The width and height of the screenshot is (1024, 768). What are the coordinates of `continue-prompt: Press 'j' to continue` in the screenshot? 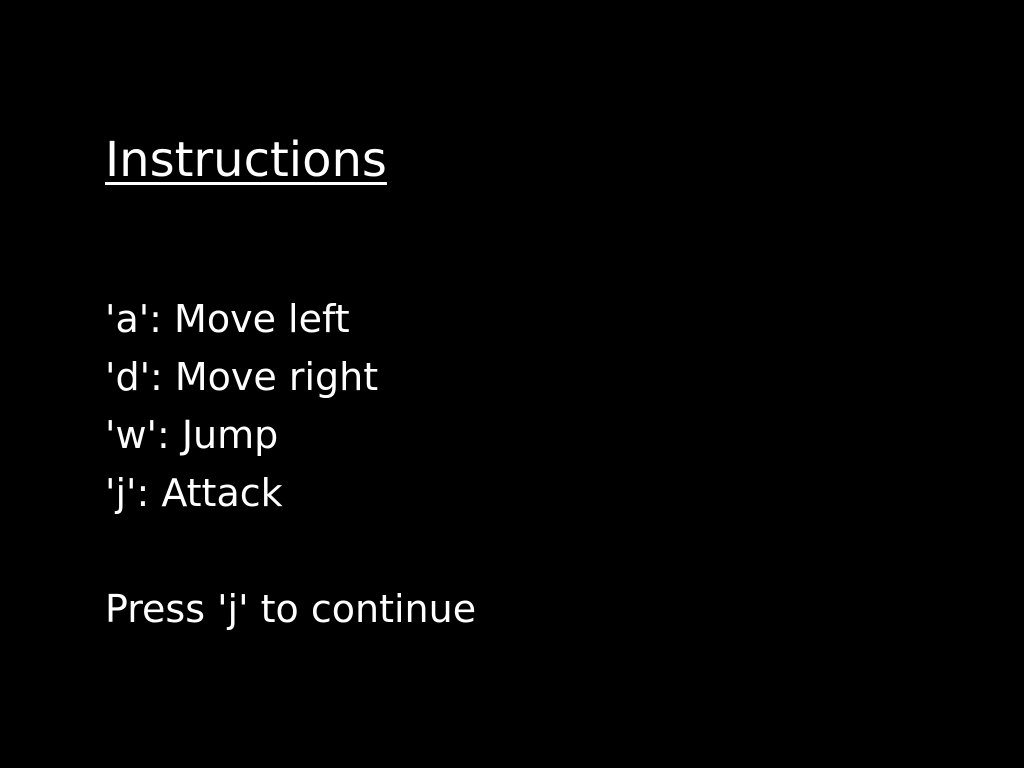 It's located at (291, 609).